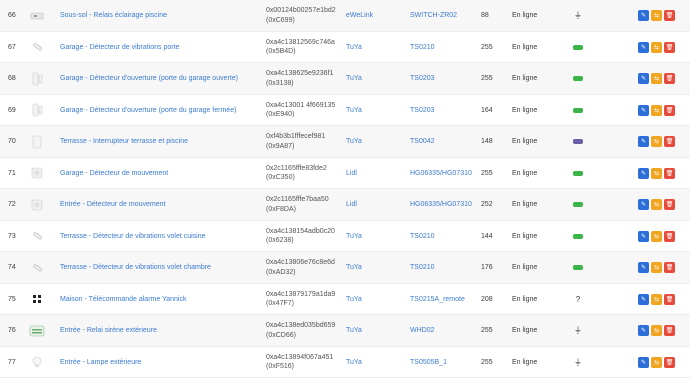 The image size is (690, 378). I want to click on network-address: (0xF516), so click(280, 366).